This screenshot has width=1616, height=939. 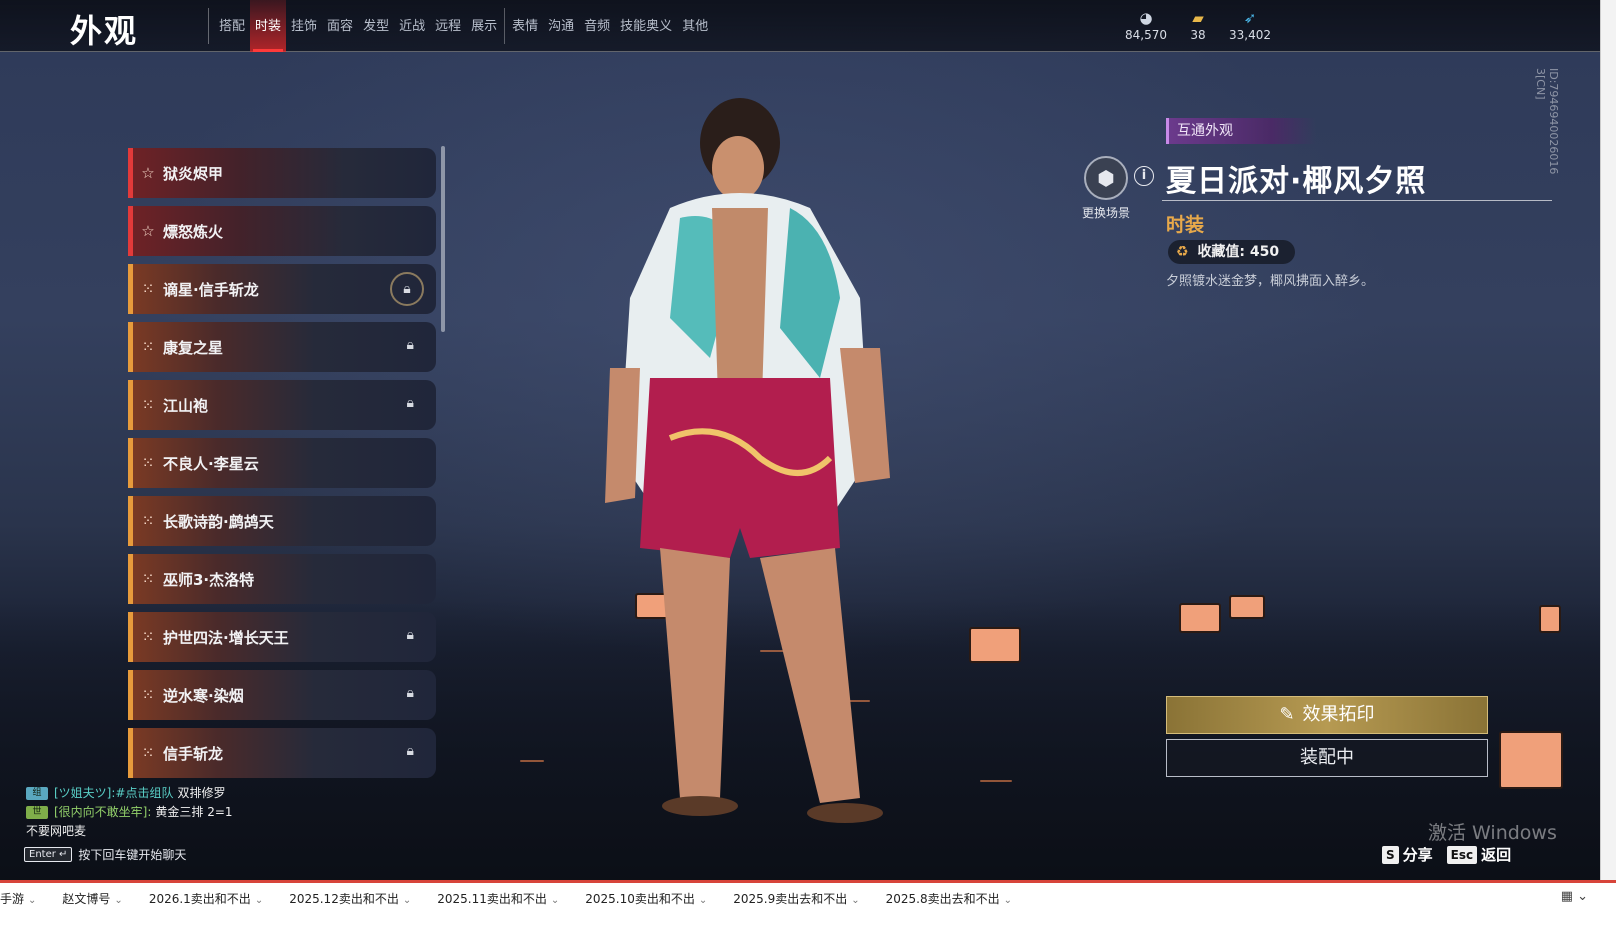 I want to click on bookmark-folder: 2025.12卖出和不出 ⌄, so click(x=356, y=899).